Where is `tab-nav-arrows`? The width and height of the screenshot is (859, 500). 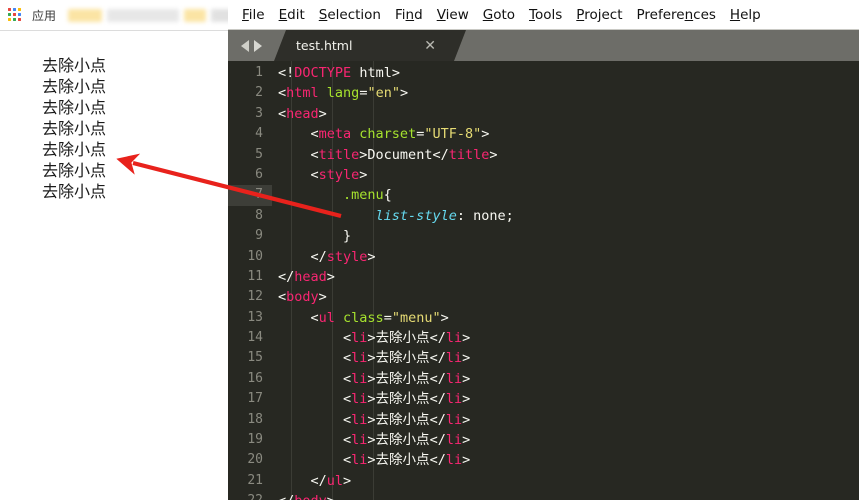
tab-nav-arrows is located at coordinates (251, 45).